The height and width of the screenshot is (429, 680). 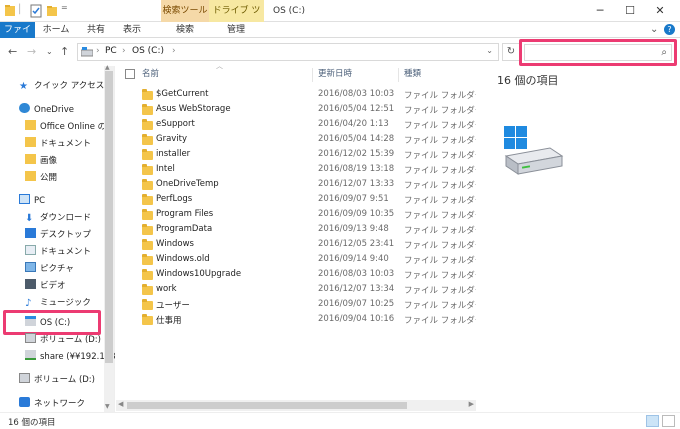 I want to click on nav-label: OS (C:), so click(x=55, y=323).